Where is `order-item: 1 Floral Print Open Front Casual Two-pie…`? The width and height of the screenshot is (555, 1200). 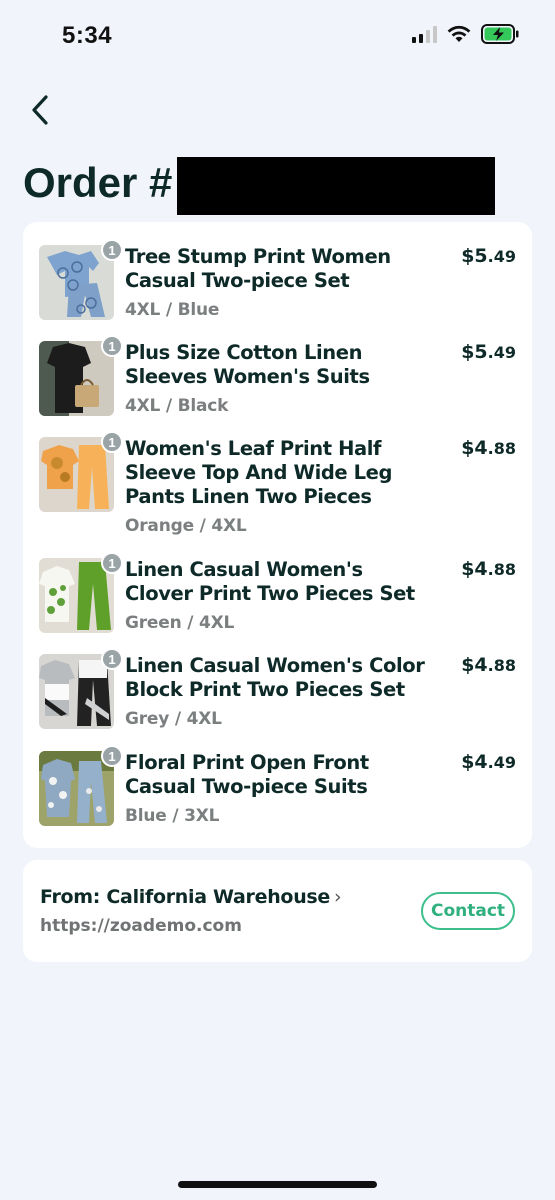 order-item: 1 Floral Print Open Front Casual Two-pie… is located at coordinates (277, 788).